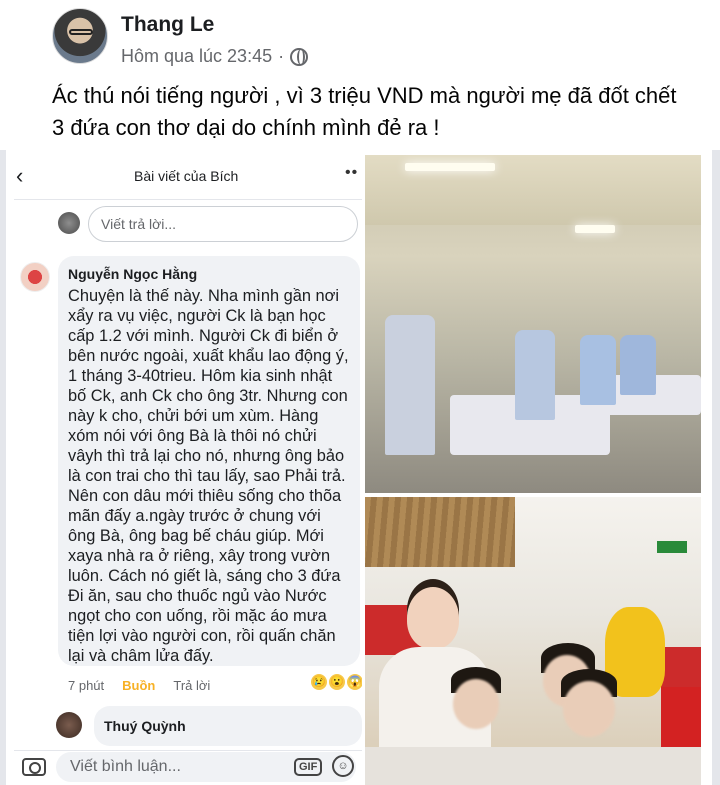  I want to click on reply-author-avatar, so click(69, 725).